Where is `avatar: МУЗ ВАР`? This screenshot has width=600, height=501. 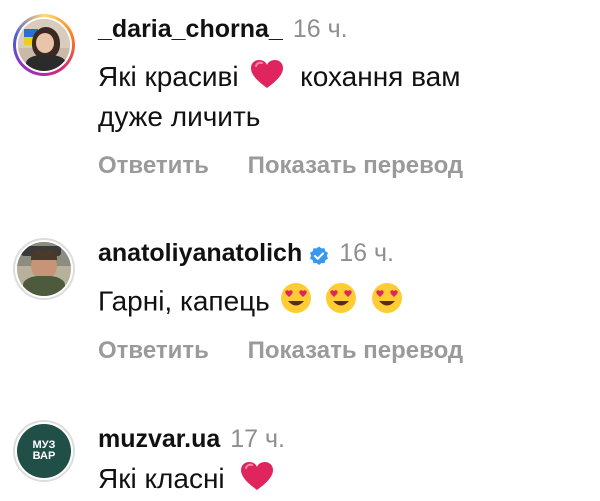
avatar: МУЗ ВАР is located at coordinates (44, 451).